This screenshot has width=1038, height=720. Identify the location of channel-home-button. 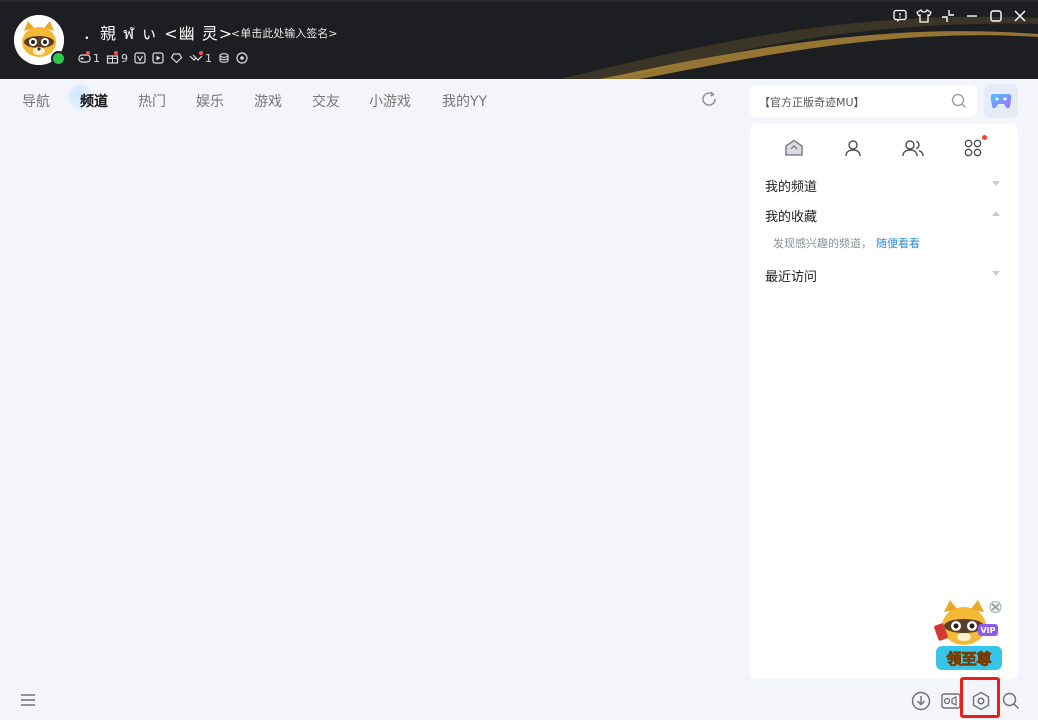
(794, 148).